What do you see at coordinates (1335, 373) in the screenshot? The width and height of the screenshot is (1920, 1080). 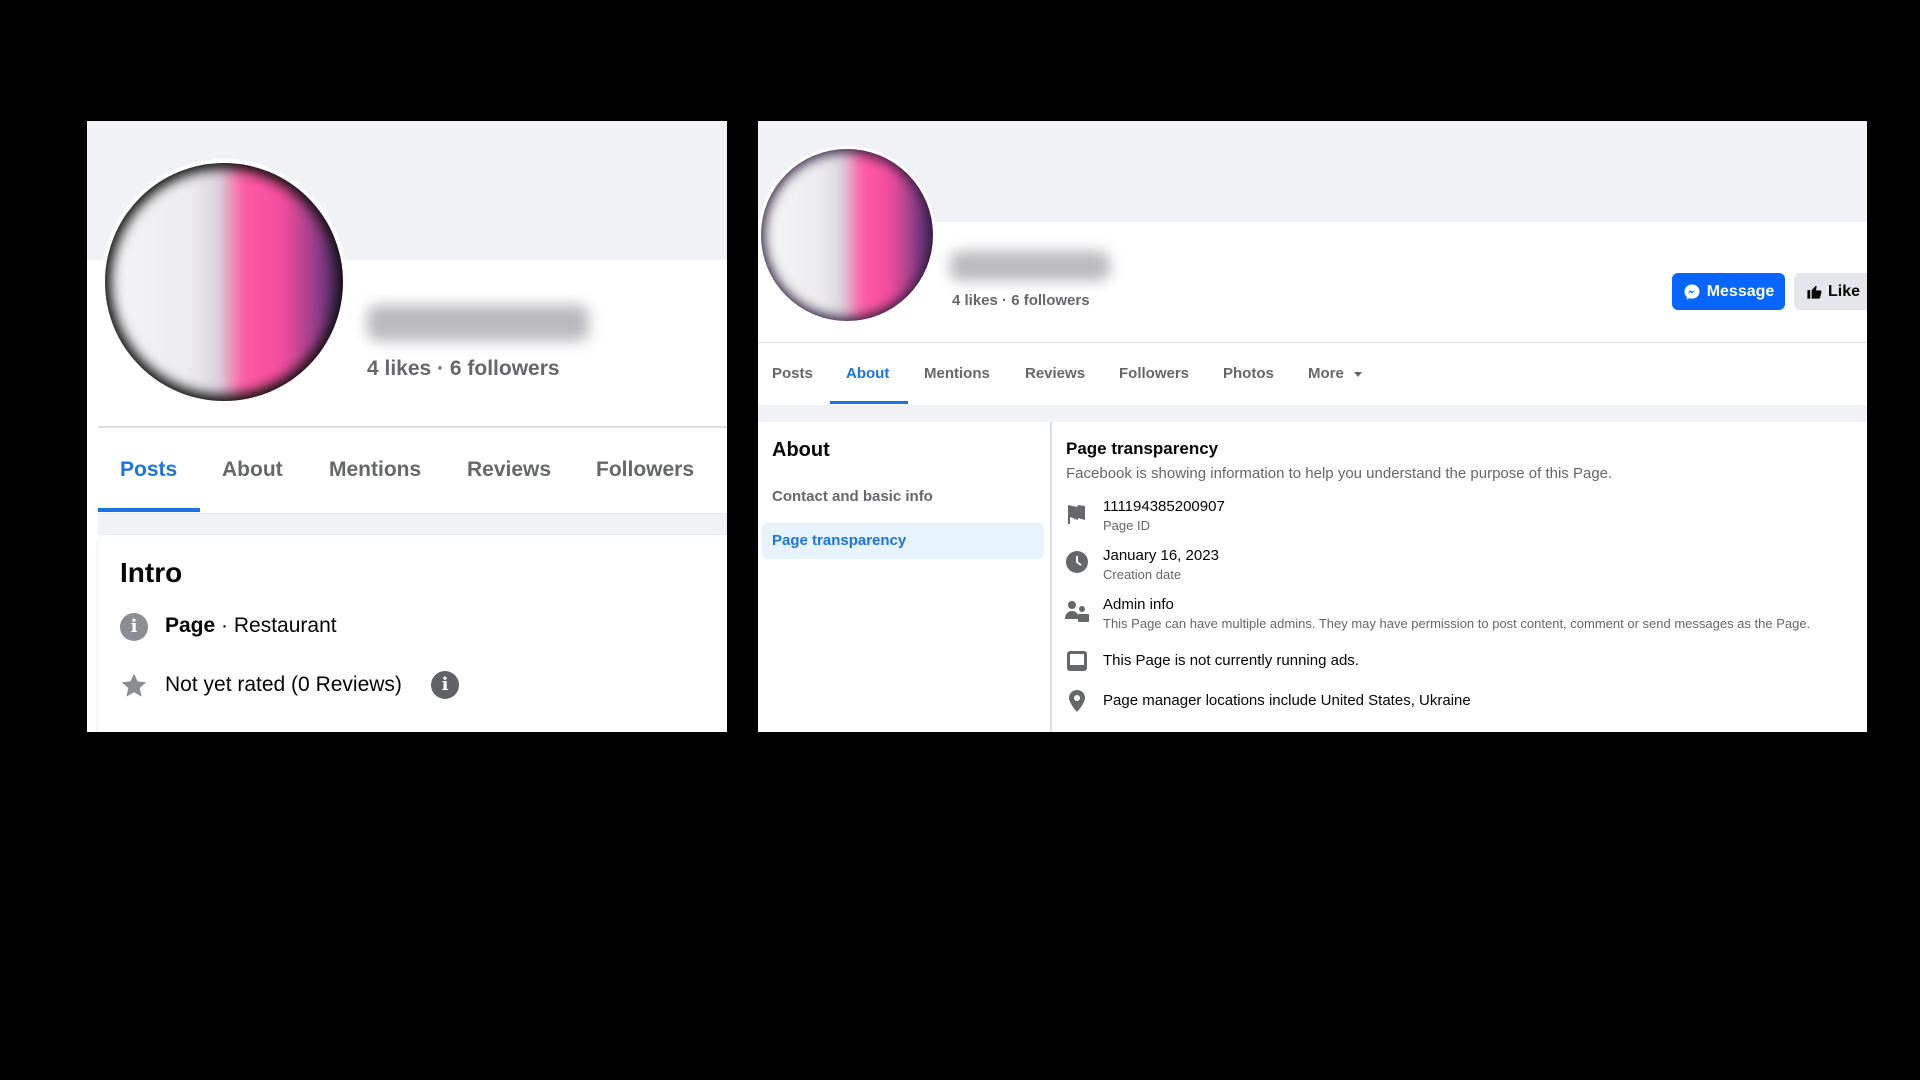 I see `tab-more: More` at bounding box center [1335, 373].